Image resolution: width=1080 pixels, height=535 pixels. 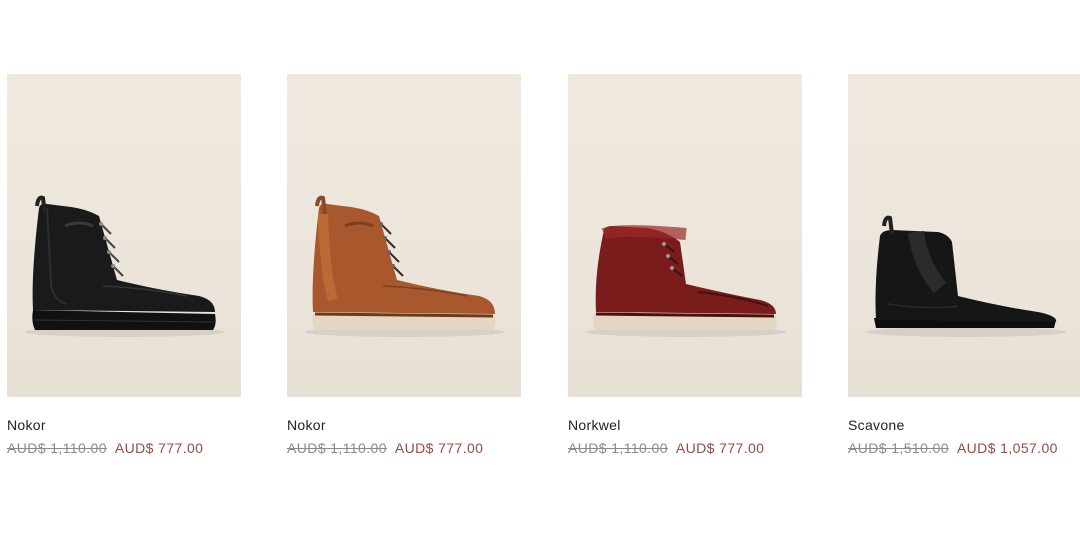 I want to click on brown-leather-boot-icon, so click(x=405, y=266).